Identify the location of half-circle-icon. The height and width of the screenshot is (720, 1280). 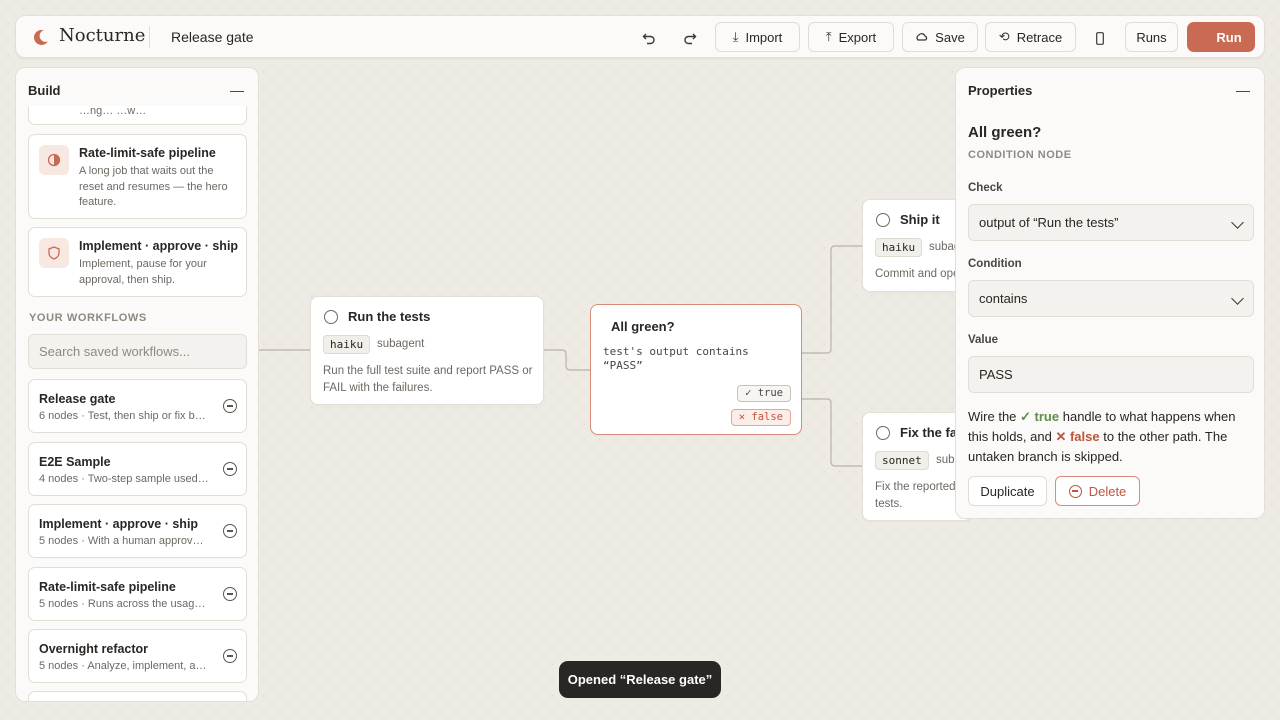
(54, 160).